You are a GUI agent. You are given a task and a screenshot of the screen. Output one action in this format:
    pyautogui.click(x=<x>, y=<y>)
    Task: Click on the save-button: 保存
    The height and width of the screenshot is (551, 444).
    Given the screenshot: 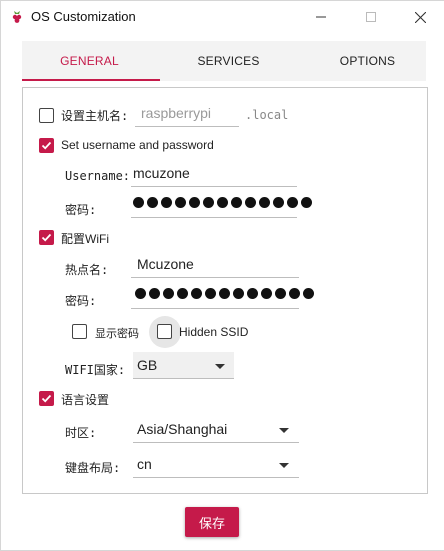 What is the action you would take?
    pyautogui.click(x=212, y=522)
    